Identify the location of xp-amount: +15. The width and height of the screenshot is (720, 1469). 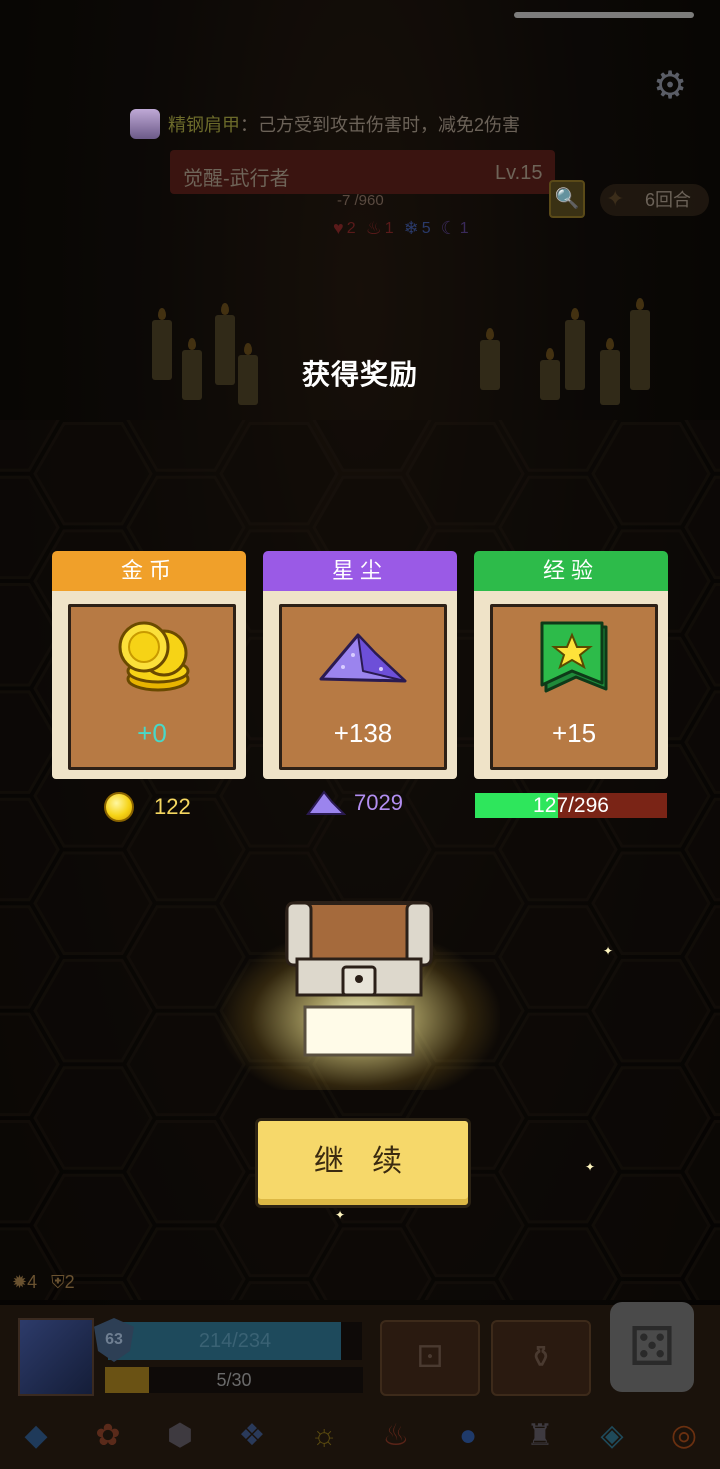
(574, 733).